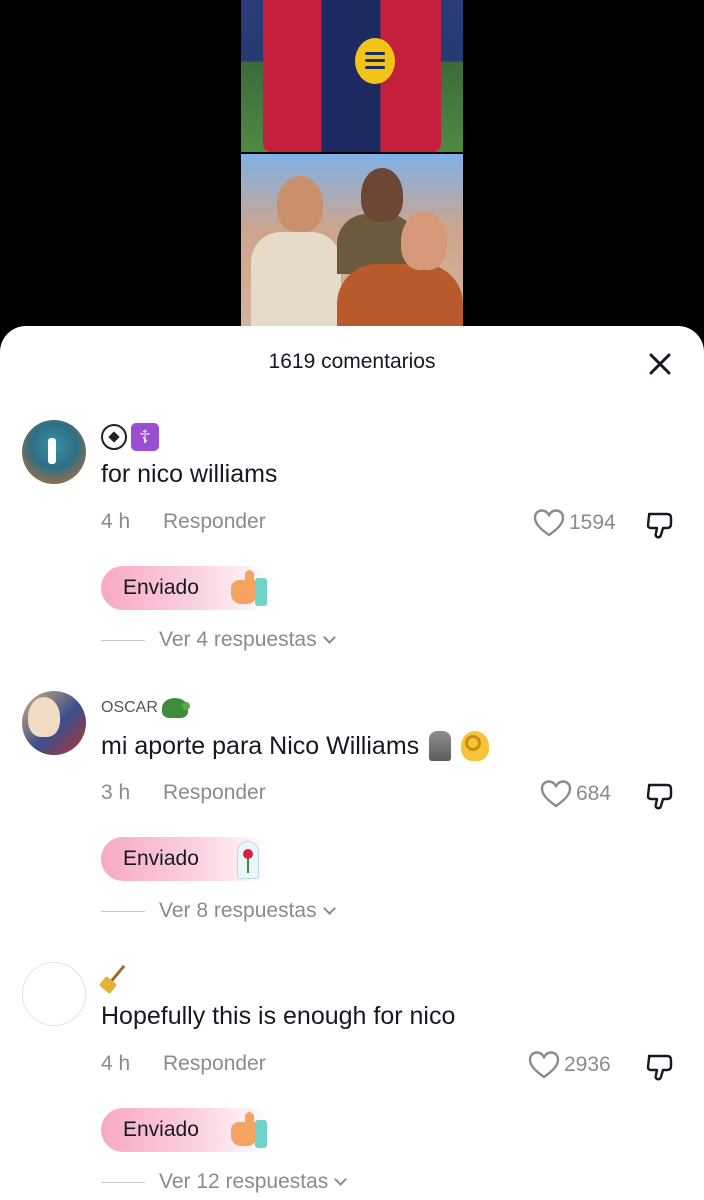 Image resolution: width=704 pixels, height=1200 pixels. I want to click on comment-text-content: for nico williams, so click(189, 474).